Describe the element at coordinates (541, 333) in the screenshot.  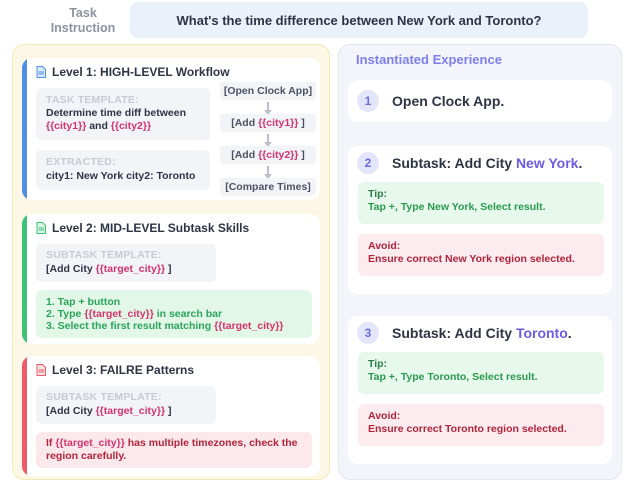
I see `step-3-city: Toronto` at that location.